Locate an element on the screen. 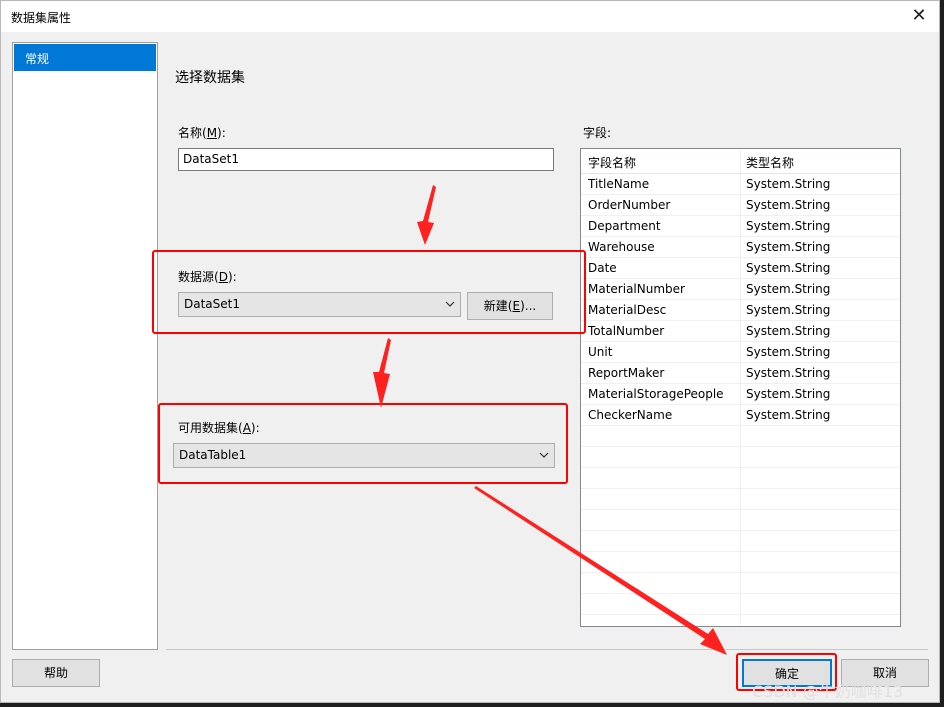 The image size is (944, 707). table-row: TitleName System.String is located at coordinates (740, 184).